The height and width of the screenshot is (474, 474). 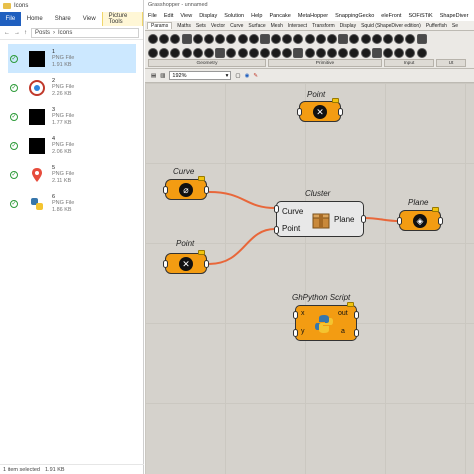 What do you see at coordinates (297, 26) in the screenshot?
I see `tab-intersect: Intersect` at bounding box center [297, 26].